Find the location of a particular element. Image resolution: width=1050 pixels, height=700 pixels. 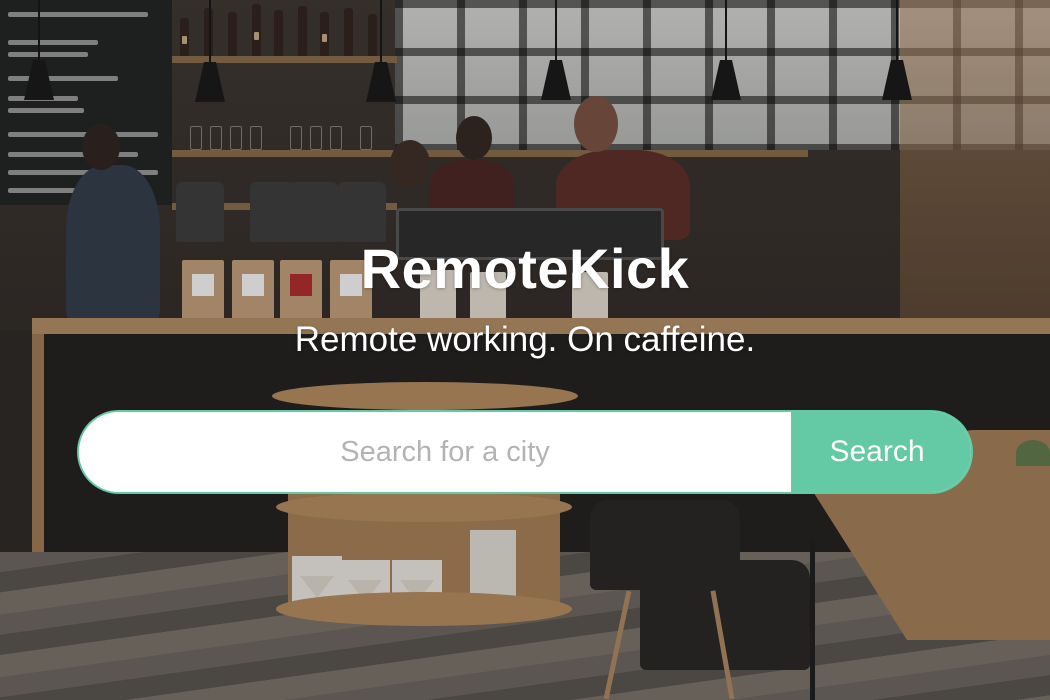

site-tagline: Remote working. On caffeine. is located at coordinates (525, 339).